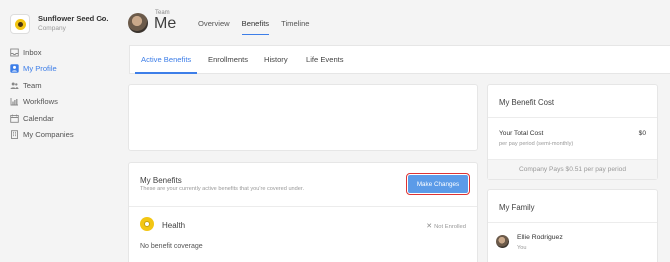 Image resolution: width=670 pixels, height=262 pixels. What do you see at coordinates (527, 102) in the screenshot?
I see `card-title: My Benefit Cost` at bounding box center [527, 102].